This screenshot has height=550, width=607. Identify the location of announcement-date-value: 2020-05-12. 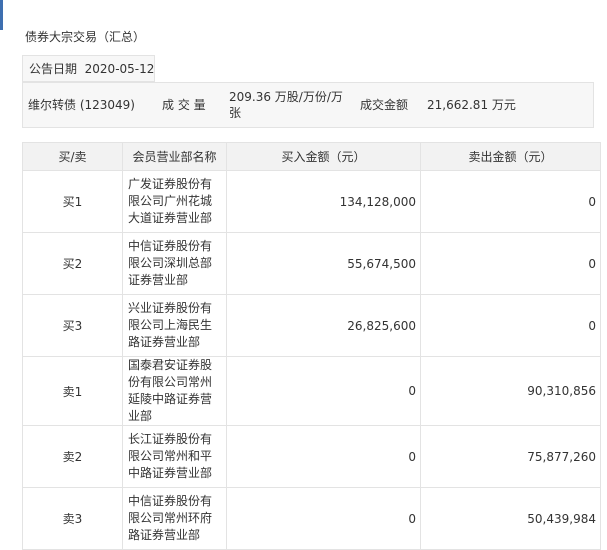
(119, 69).